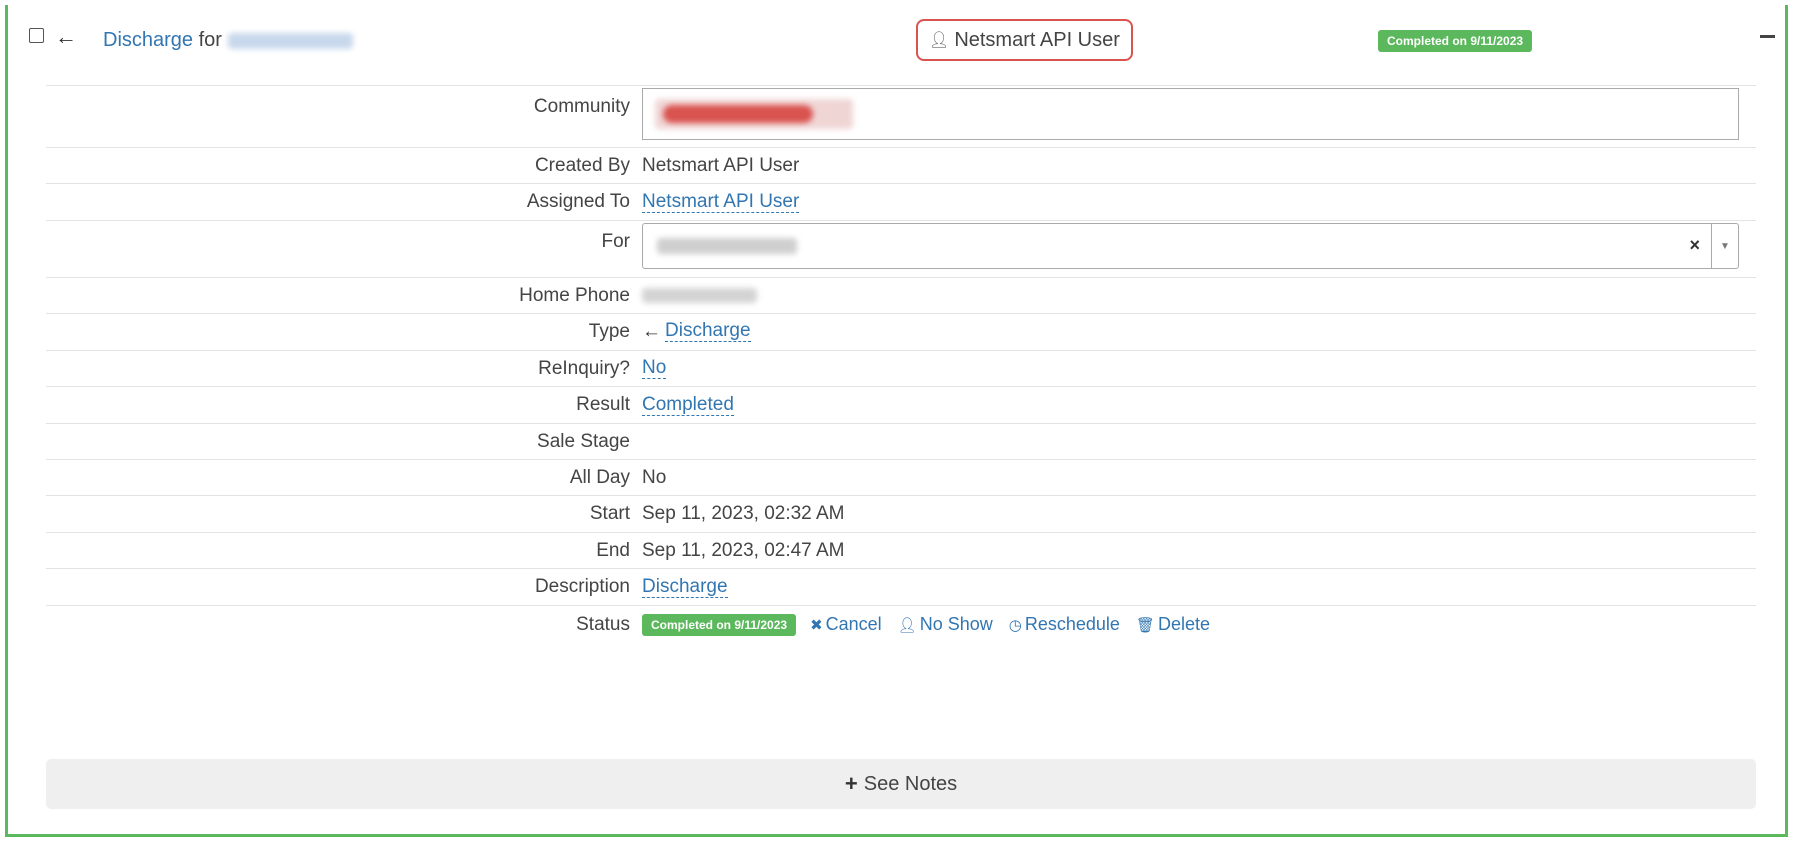 This screenshot has width=1797, height=842. Describe the element at coordinates (584, 368) in the screenshot. I see `reinquiry-label: ReInquiry?` at that location.